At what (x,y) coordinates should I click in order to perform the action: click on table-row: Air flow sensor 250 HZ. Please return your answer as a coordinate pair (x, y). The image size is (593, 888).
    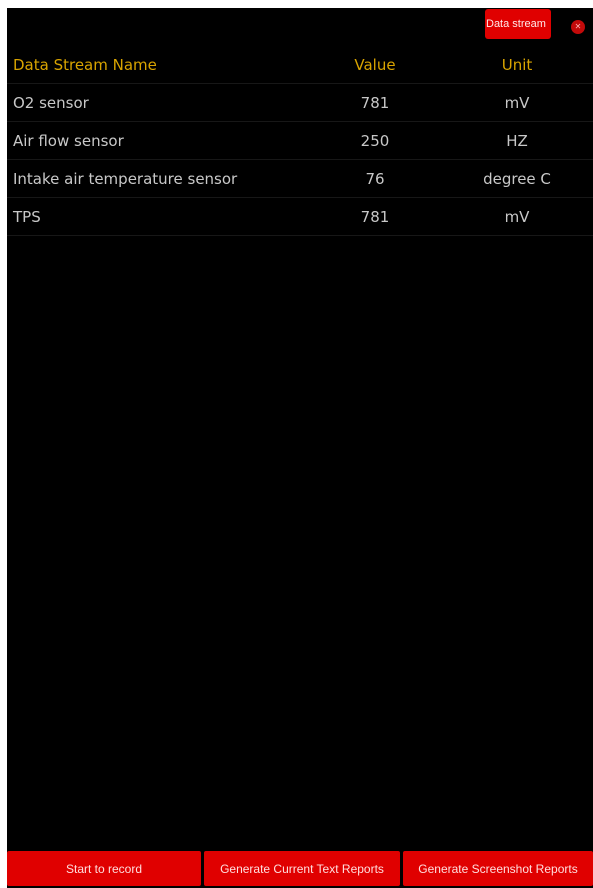
    Looking at the image, I should click on (300, 141).